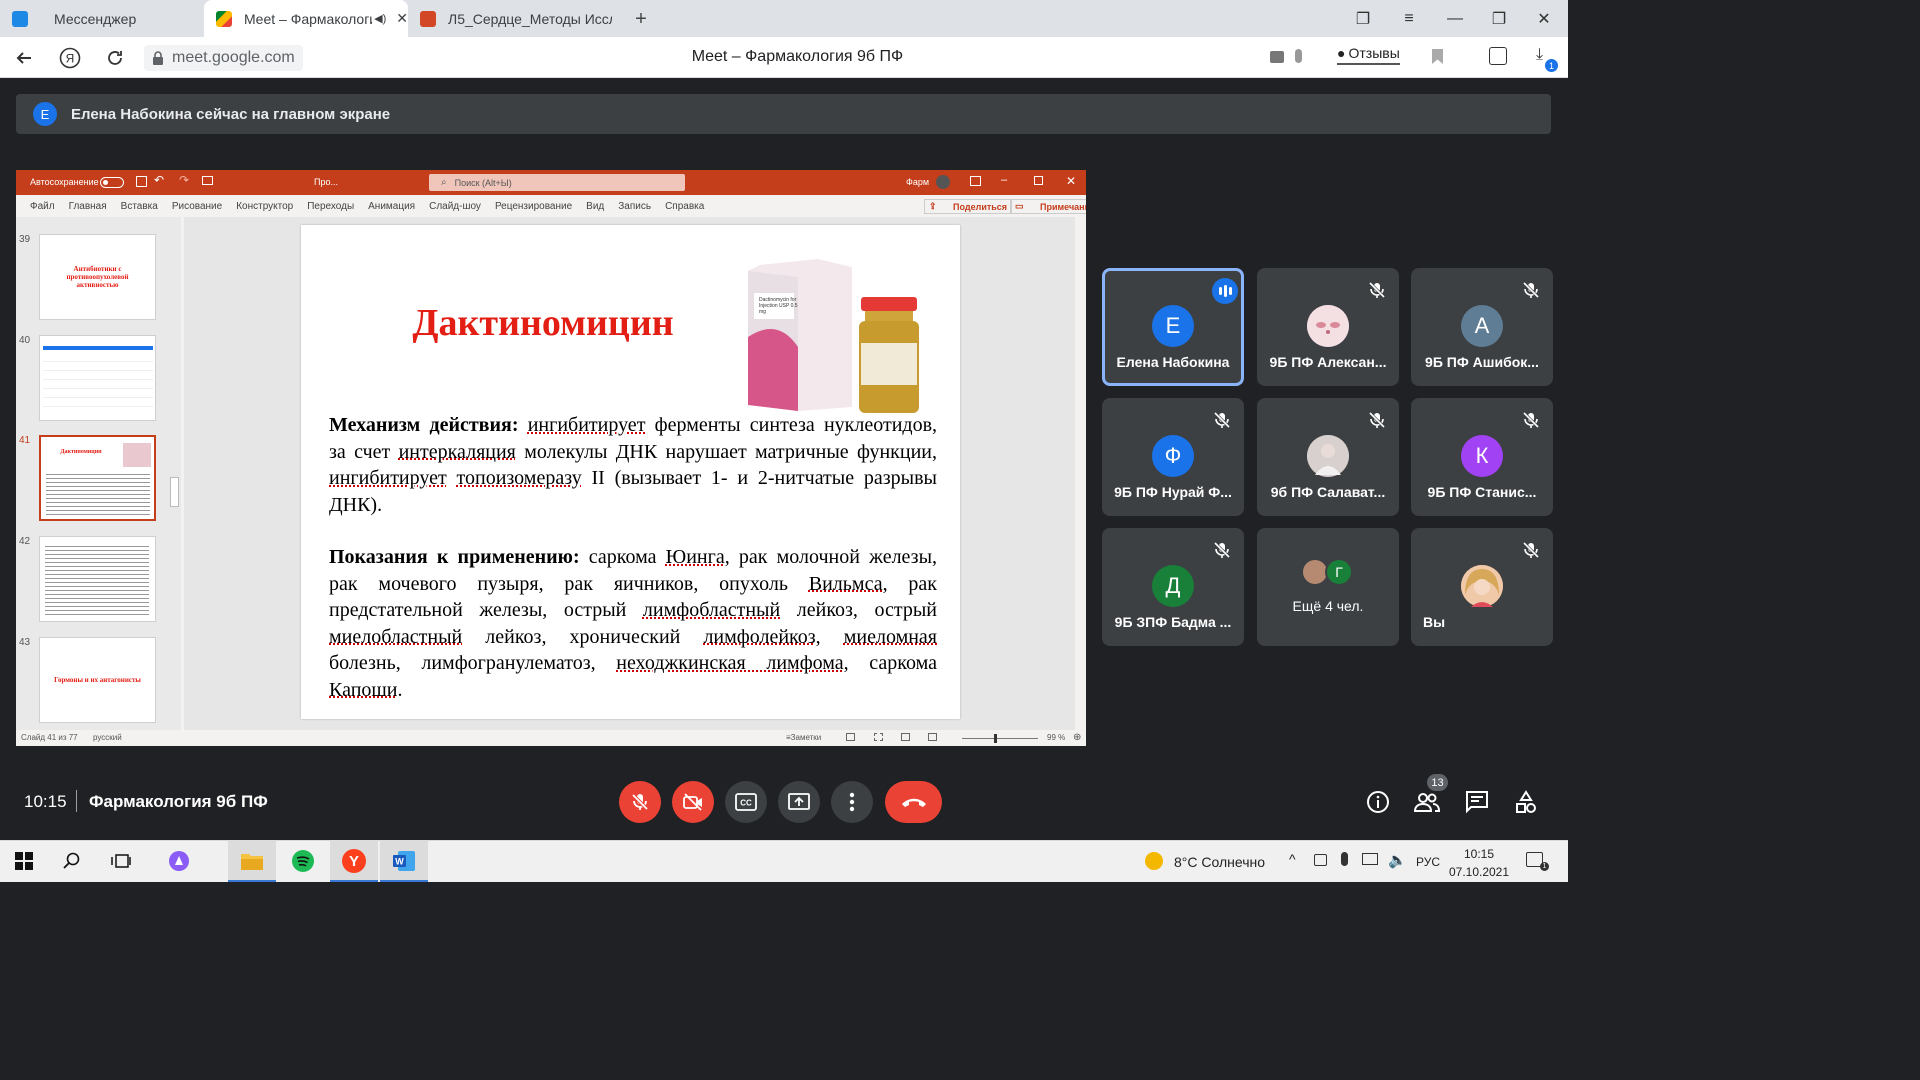  What do you see at coordinates (1344, 859) in the screenshot?
I see `microphone-in-use-icon` at bounding box center [1344, 859].